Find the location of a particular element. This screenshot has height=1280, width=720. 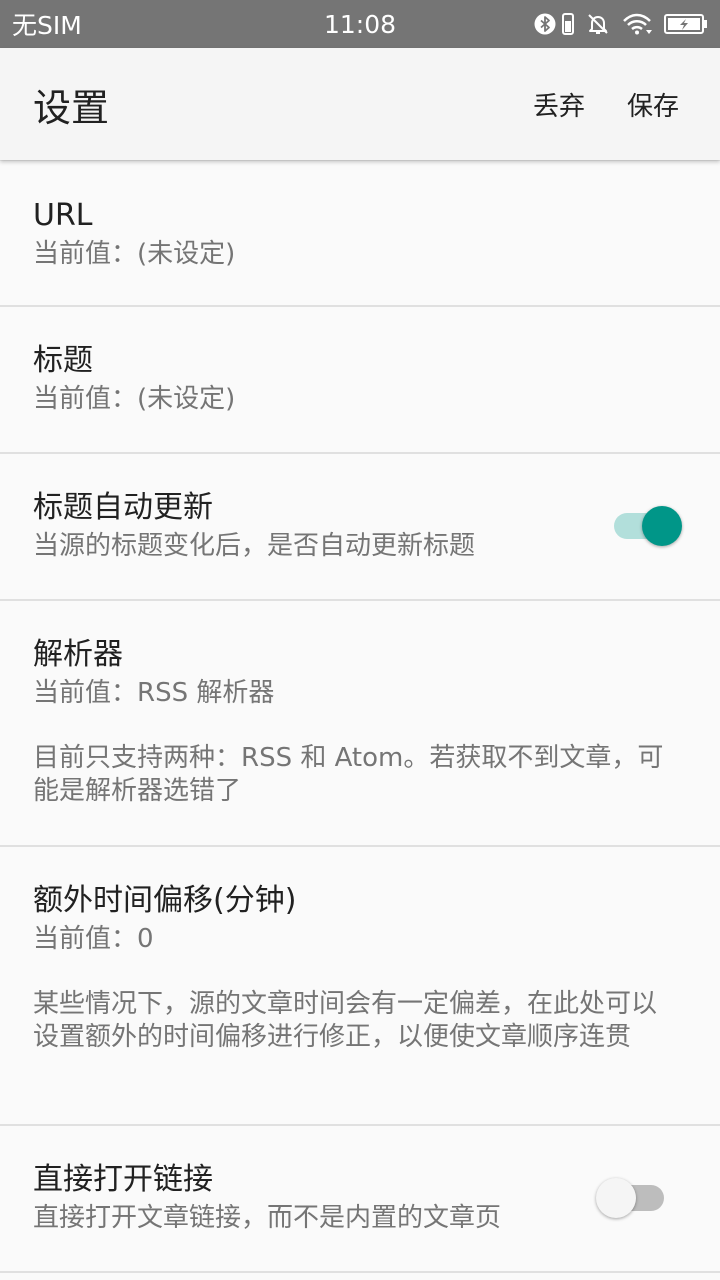

pref-title: 额外时间偏移(分钟) is located at coordinates (165, 900).